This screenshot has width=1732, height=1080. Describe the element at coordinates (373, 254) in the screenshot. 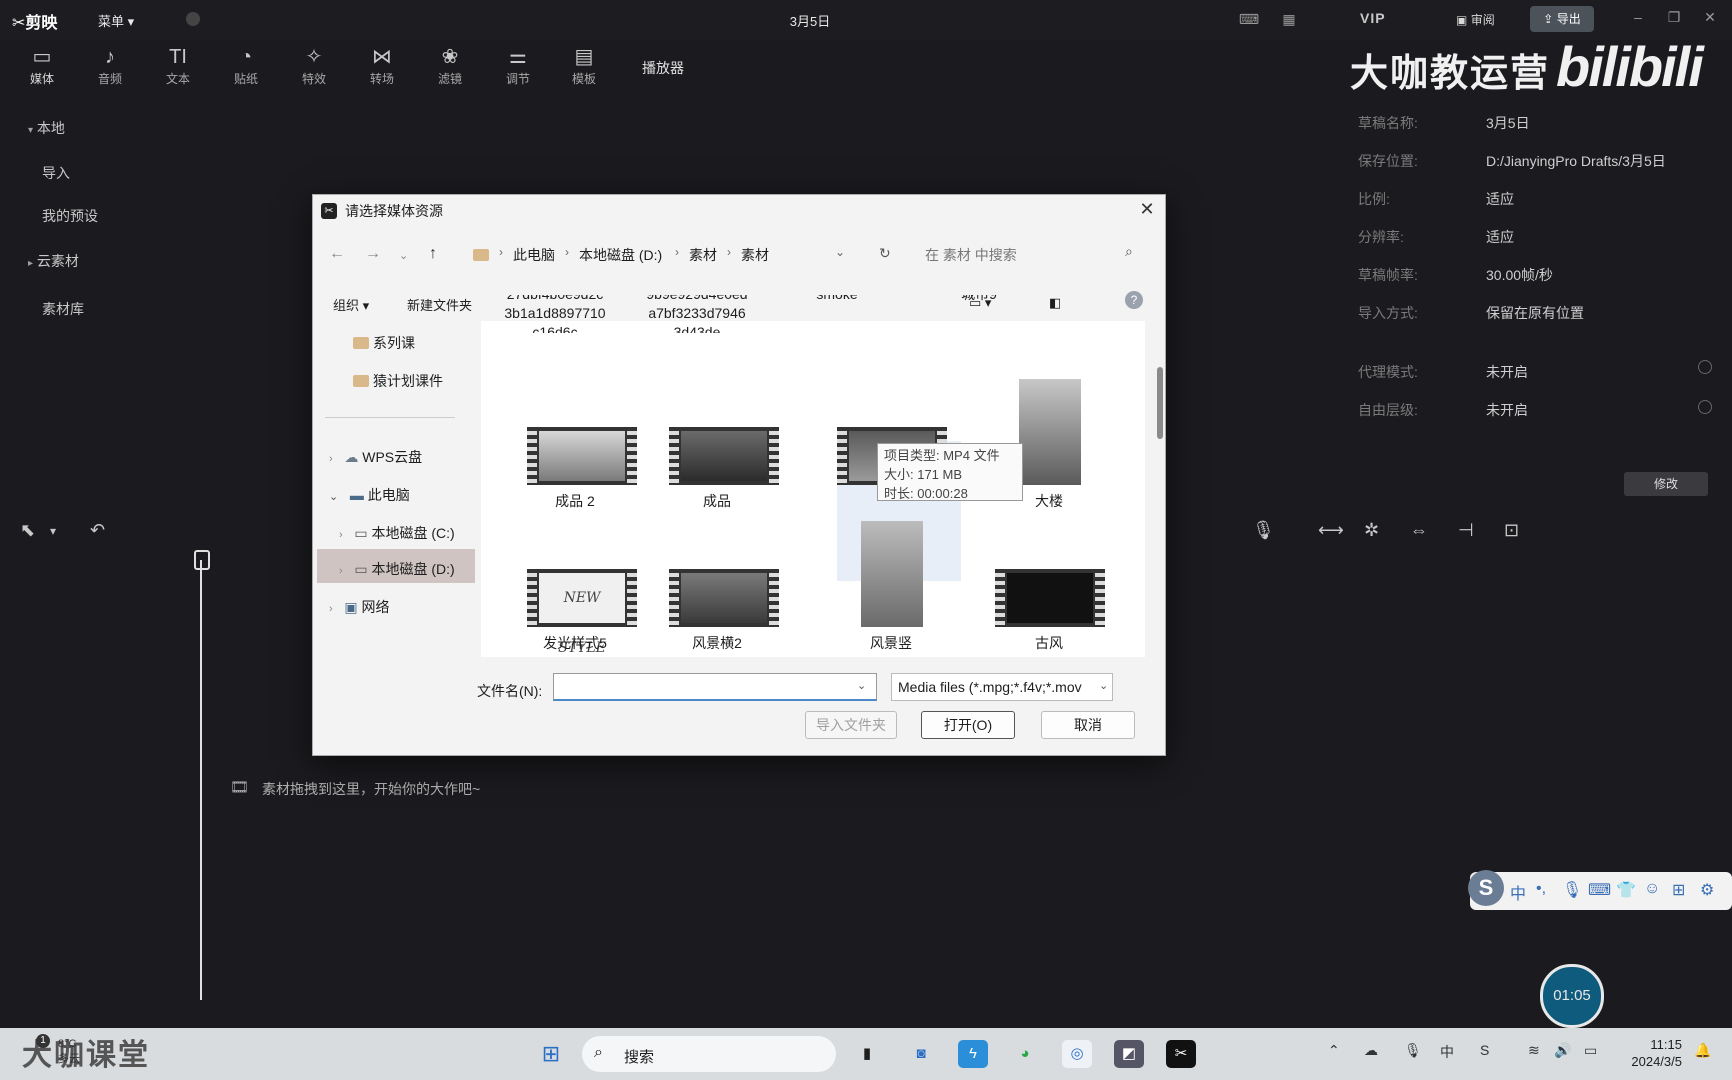

I see `forward-arrow-icon: →` at that location.